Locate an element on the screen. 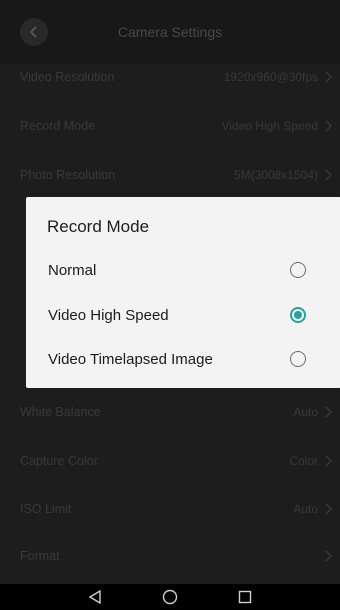 Image resolution: width=340 pixels, height=610 pixels. option-video-timelapsed-image: Video Timelapsed Image is located at coordinates (183, 359).